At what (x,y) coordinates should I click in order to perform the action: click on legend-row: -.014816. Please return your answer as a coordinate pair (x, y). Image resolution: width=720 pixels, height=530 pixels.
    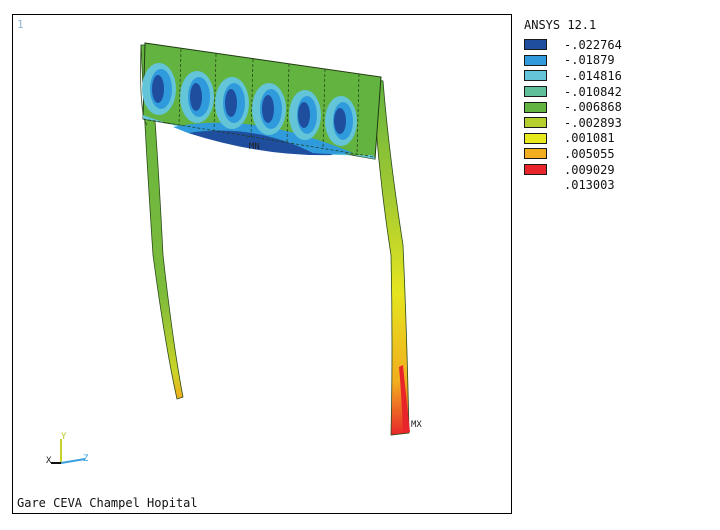
    Looking at the image, I should click on (619, 76).